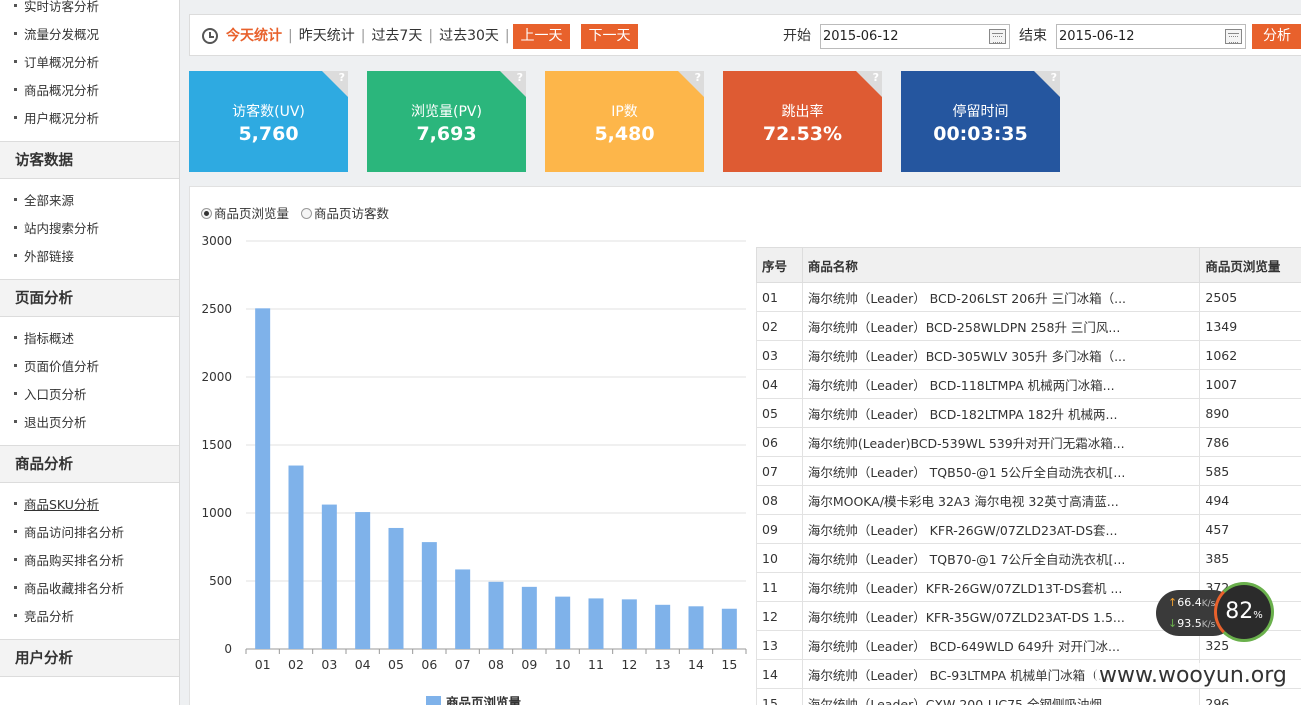 The height and width of the screenshot is (705, 1301). Describe the element at coordinates (779, 645) in the screenshot. I see `rank-cell: 13` at that location.